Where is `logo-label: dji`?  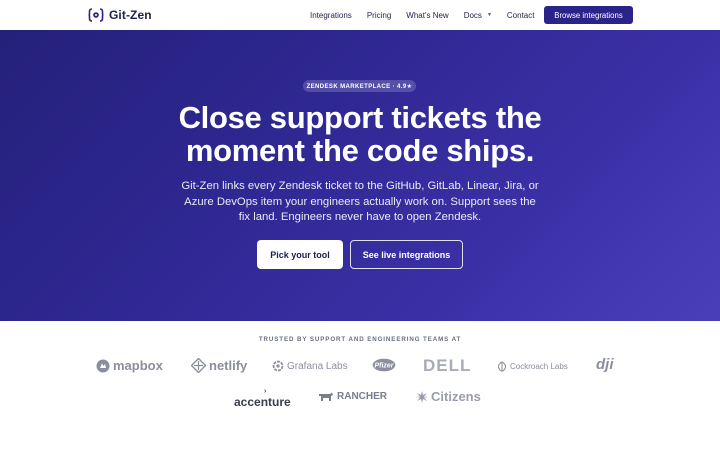 logo-label: dji is located at coordinates (605, 364).